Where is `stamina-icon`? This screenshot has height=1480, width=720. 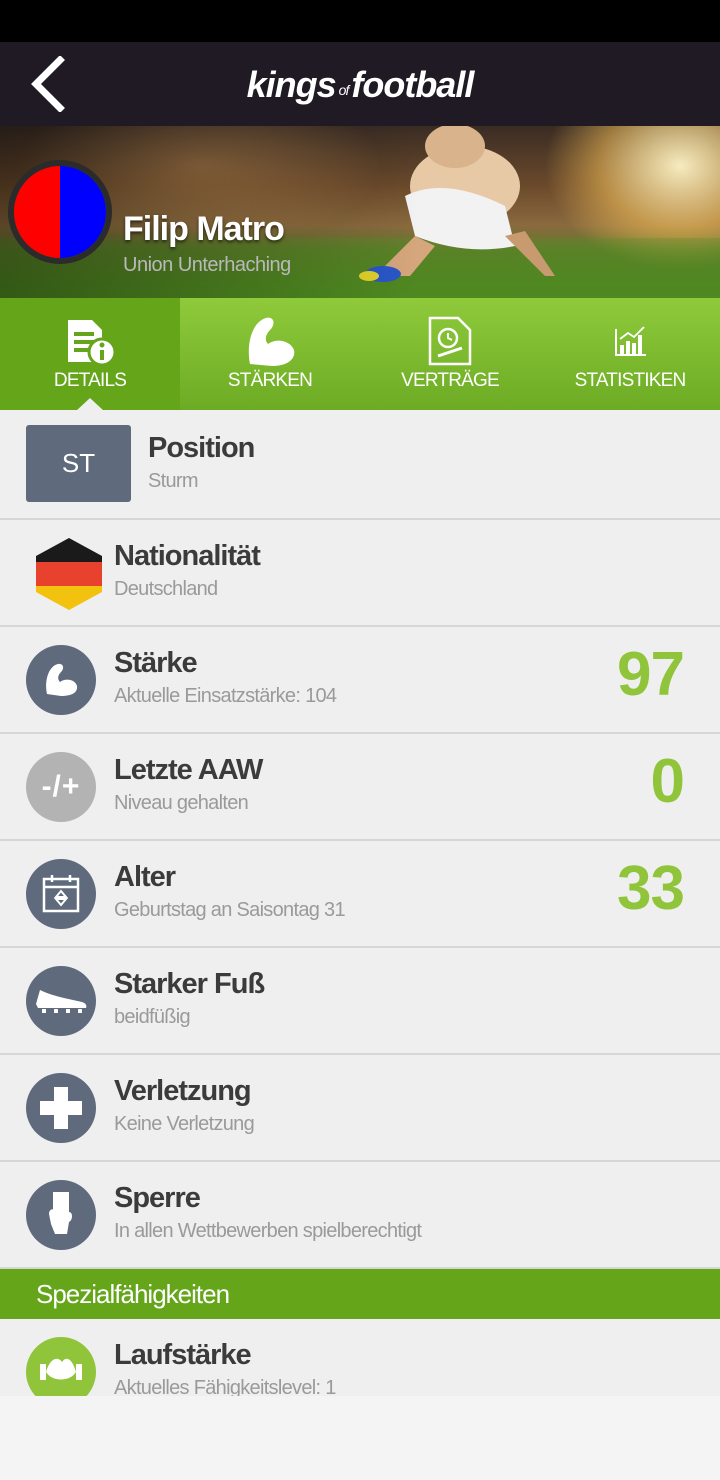
stamina-icon is located at coordinates (61, 1367).